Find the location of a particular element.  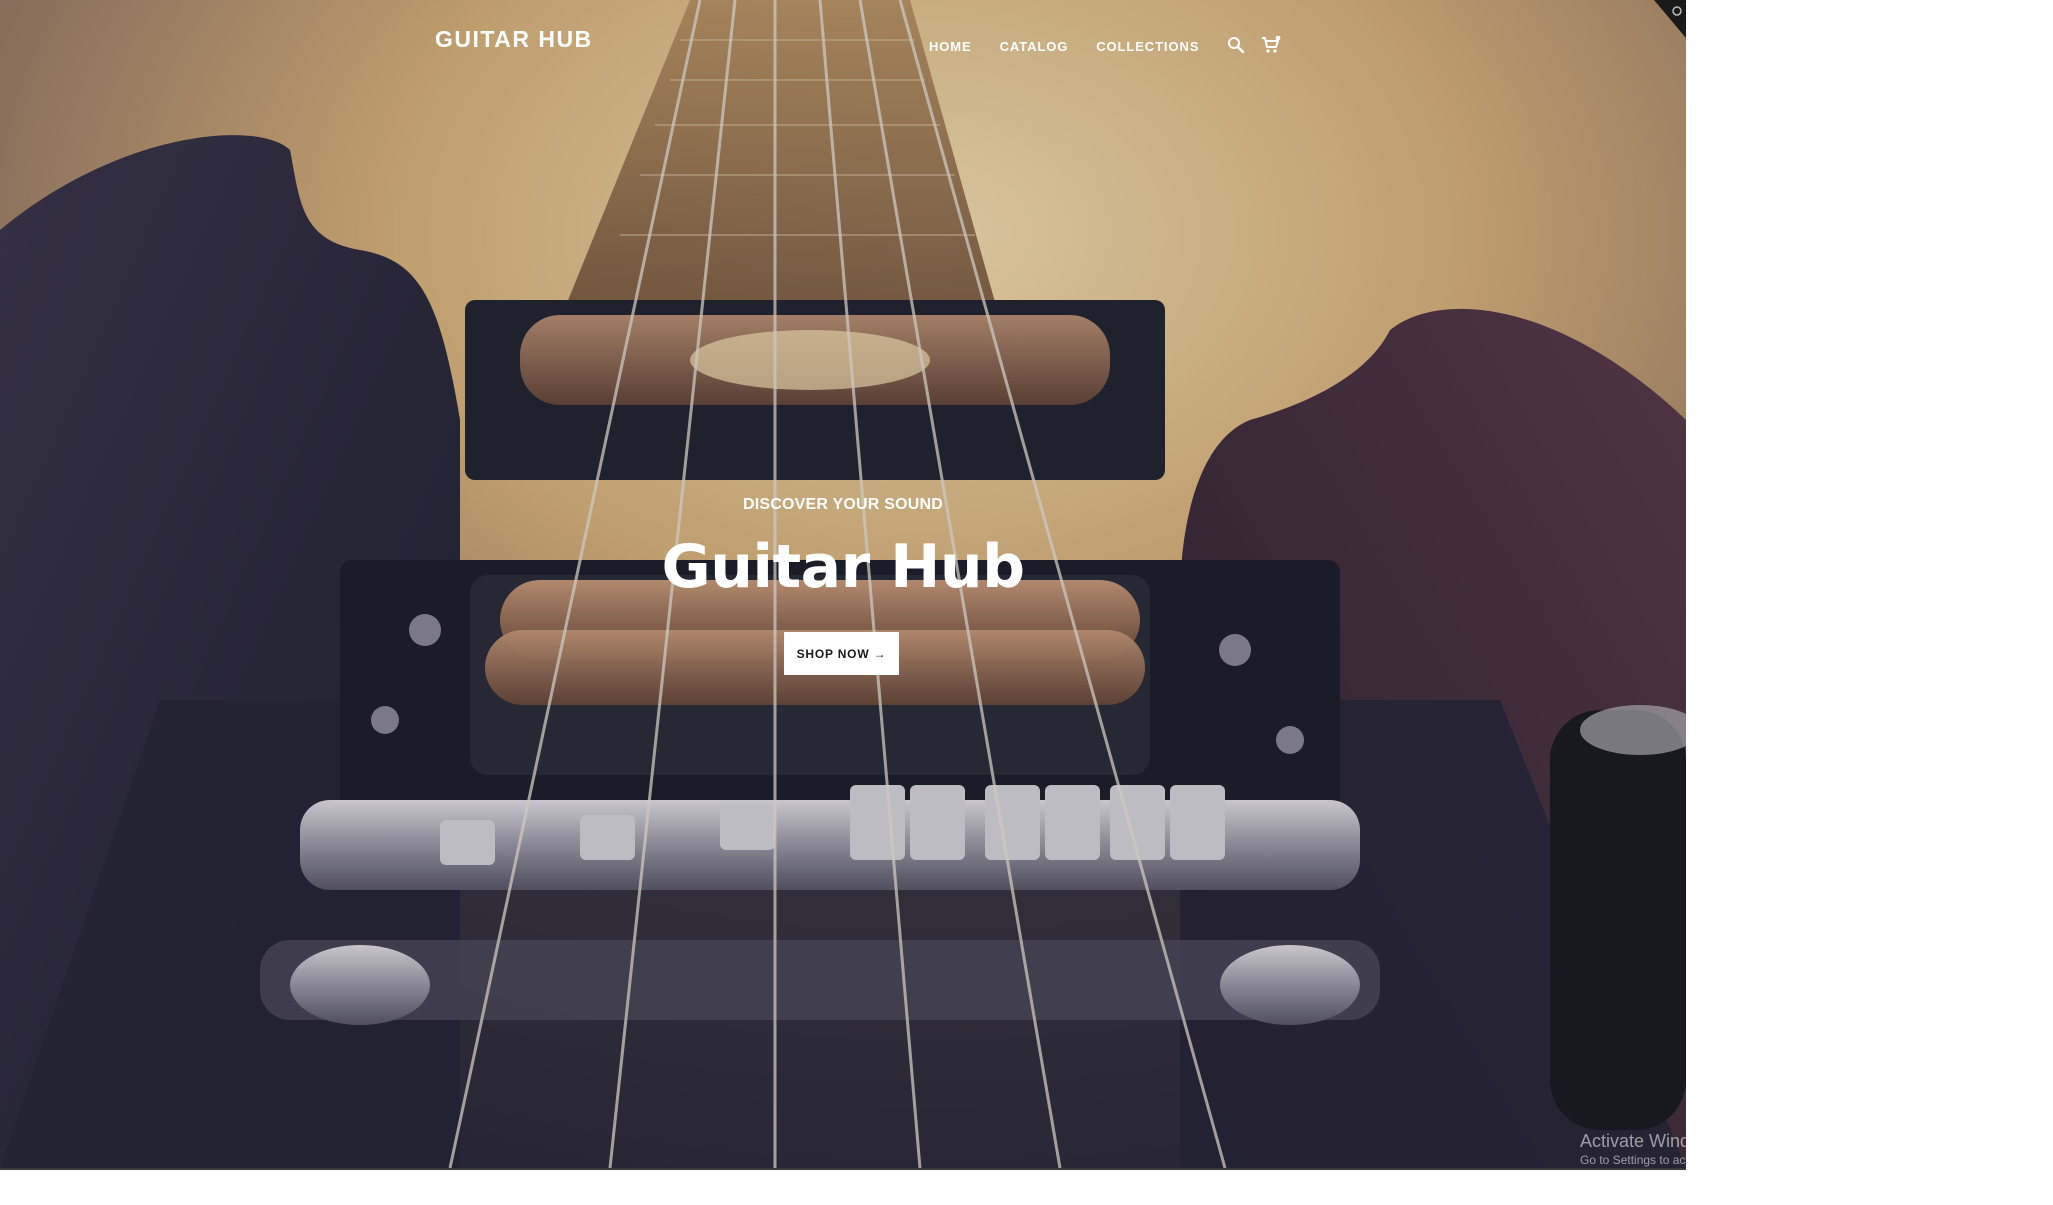

nav-home: HOME is located at coordinates (950, 46).